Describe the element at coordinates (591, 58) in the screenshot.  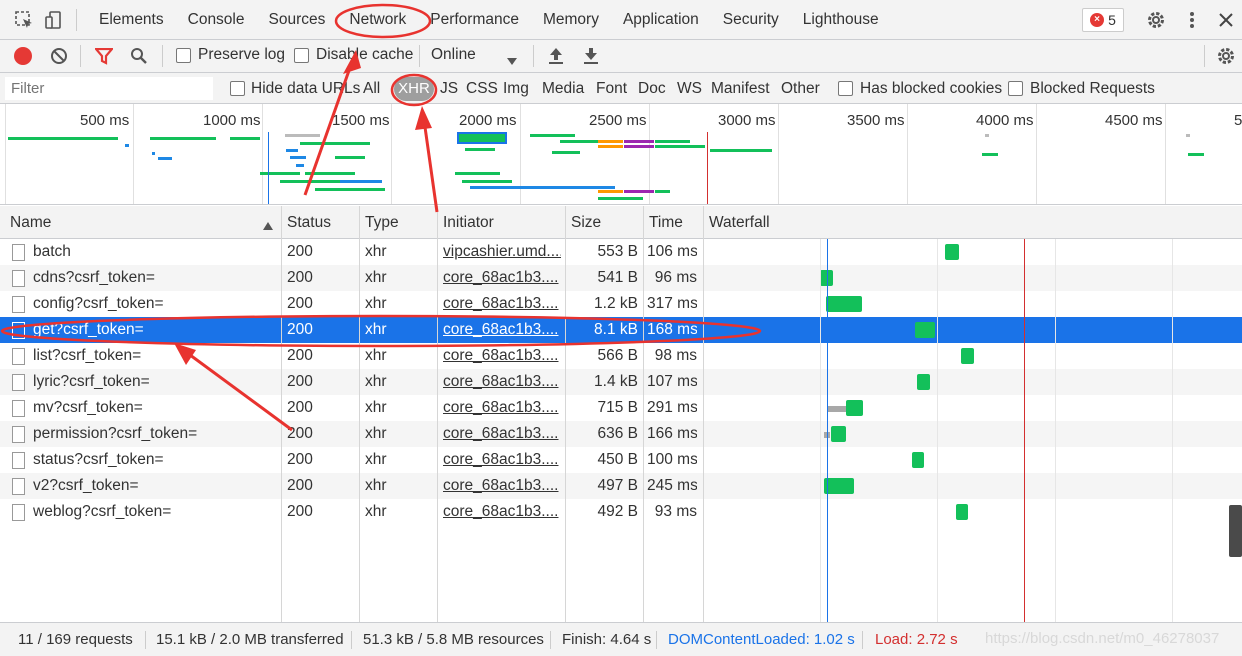
I see `export-har-icon` at that location.